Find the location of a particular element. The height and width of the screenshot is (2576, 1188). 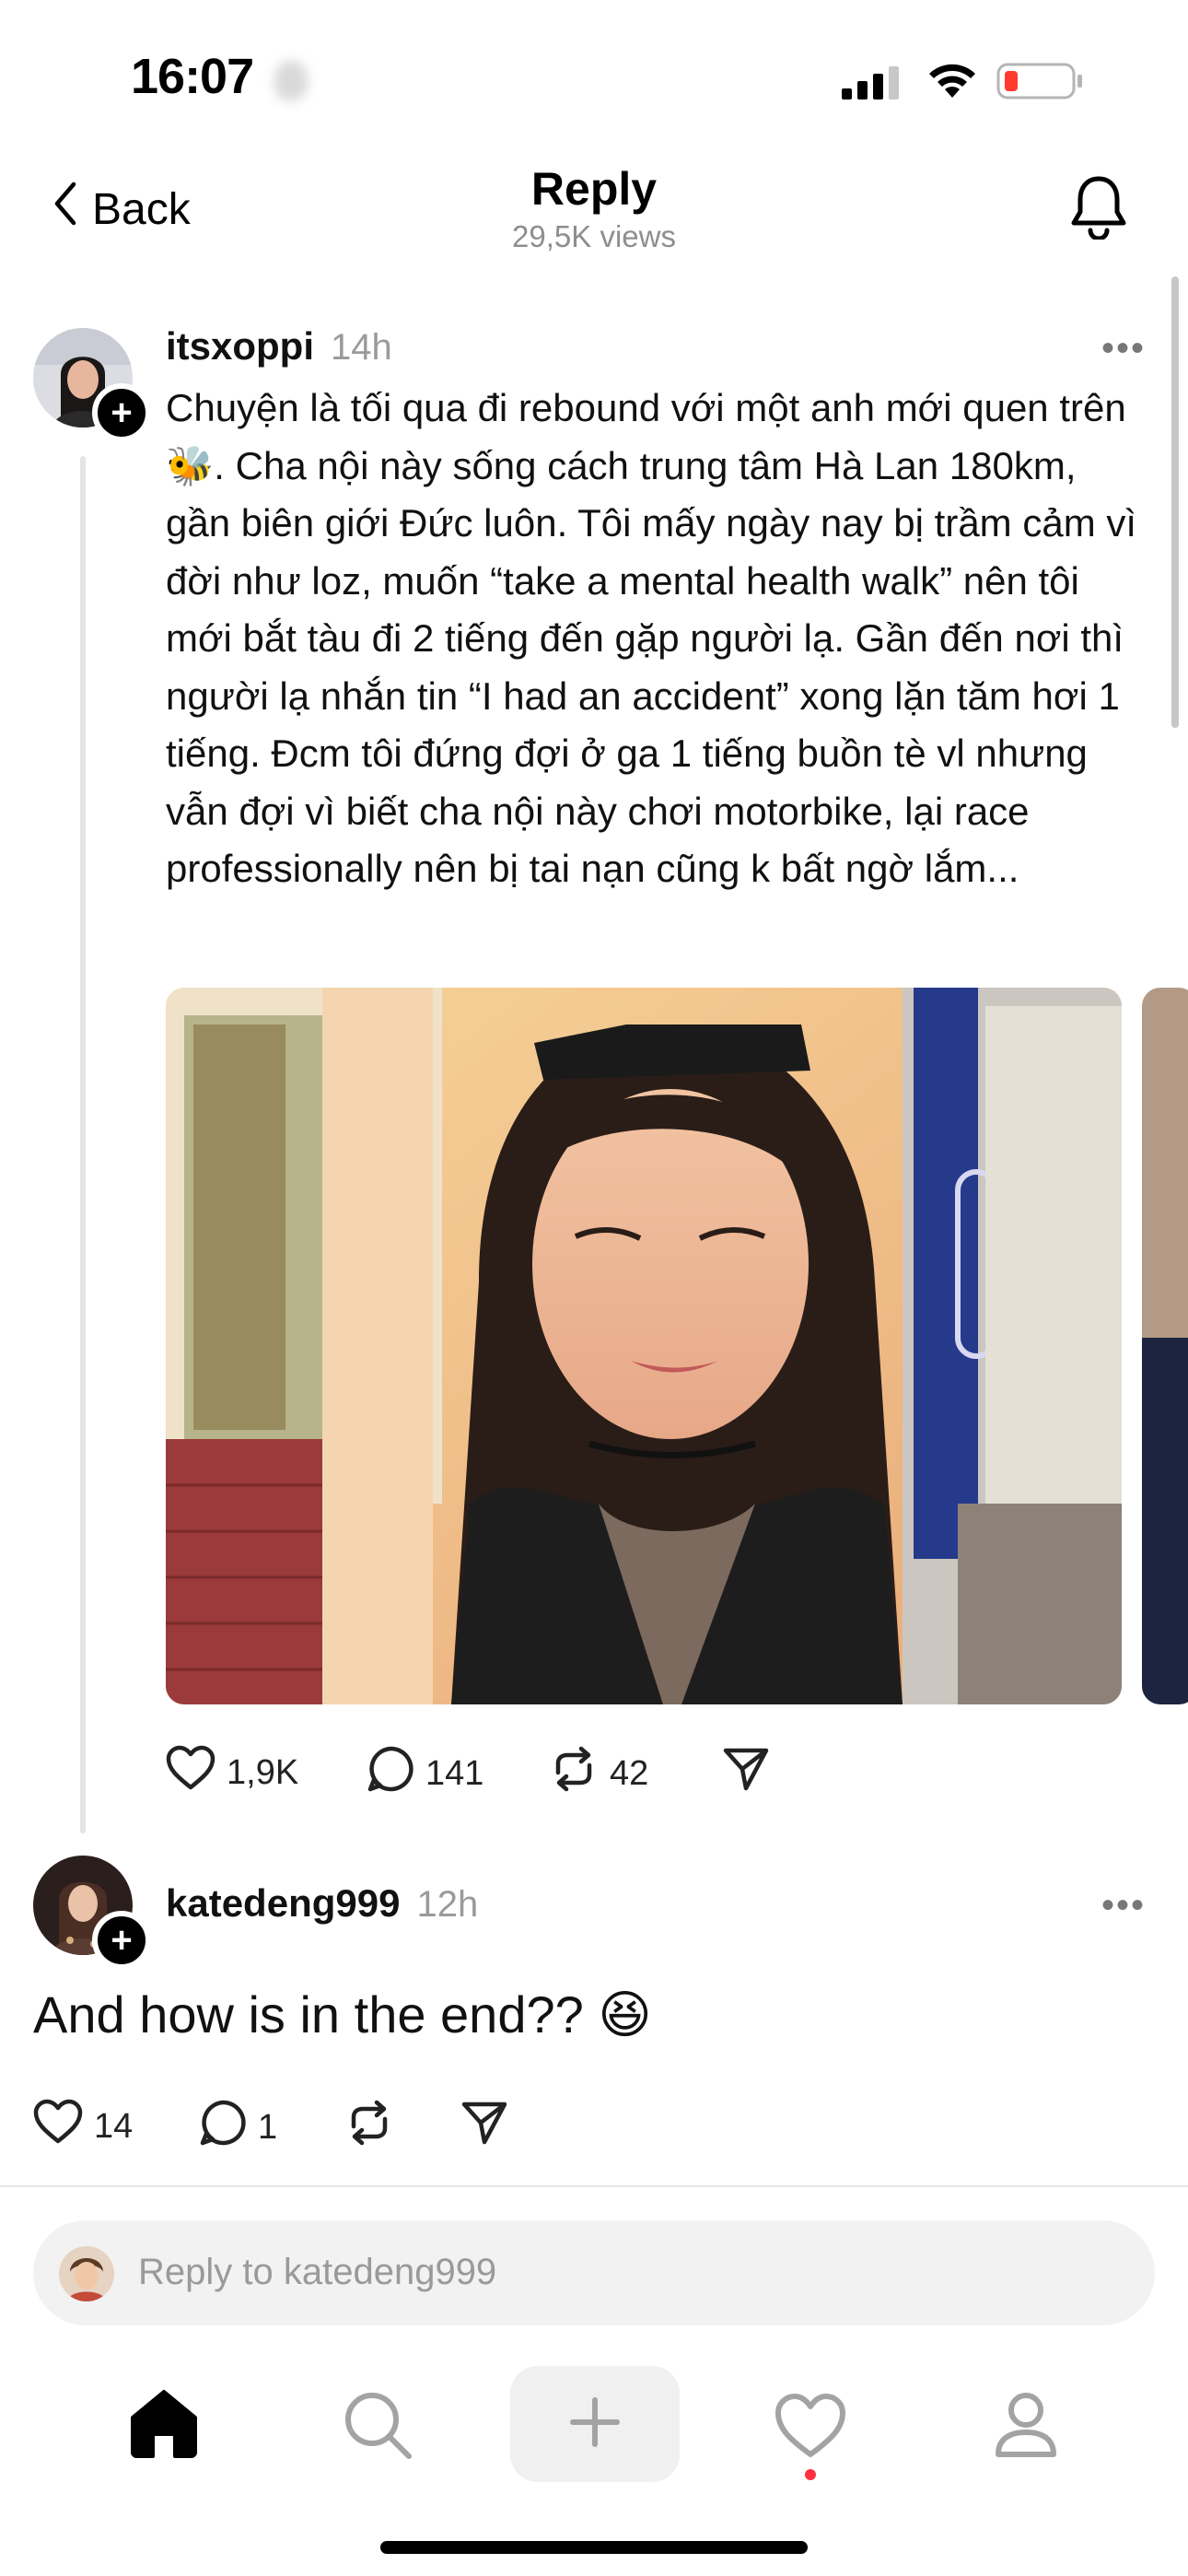

reply-text: And how is in the end?? 😆 is located at coordinates (342, 2014).